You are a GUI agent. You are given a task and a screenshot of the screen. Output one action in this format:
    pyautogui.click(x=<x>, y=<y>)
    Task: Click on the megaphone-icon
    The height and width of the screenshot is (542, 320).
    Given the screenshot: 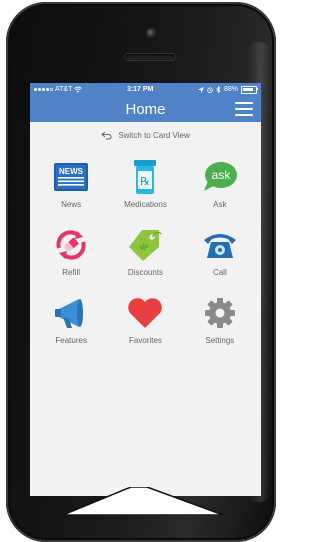 What is the action you would take?
    pyautogui.click(x=69, y=313)
    